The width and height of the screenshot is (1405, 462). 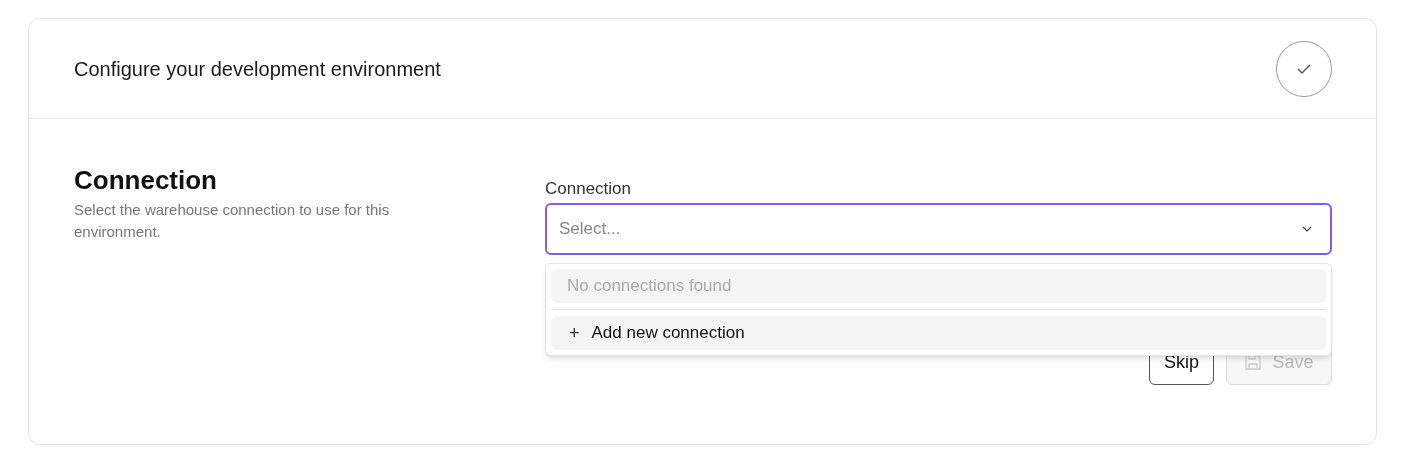 I want to click on field-label: Connection, so click(x=588, y=189).